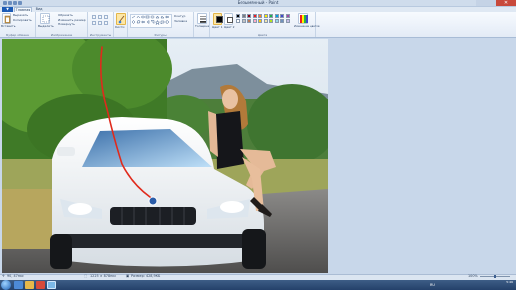  Describe the element at coordinates (128, 276) in the screenshot. I see `file-size-icon: ▣` at that location.